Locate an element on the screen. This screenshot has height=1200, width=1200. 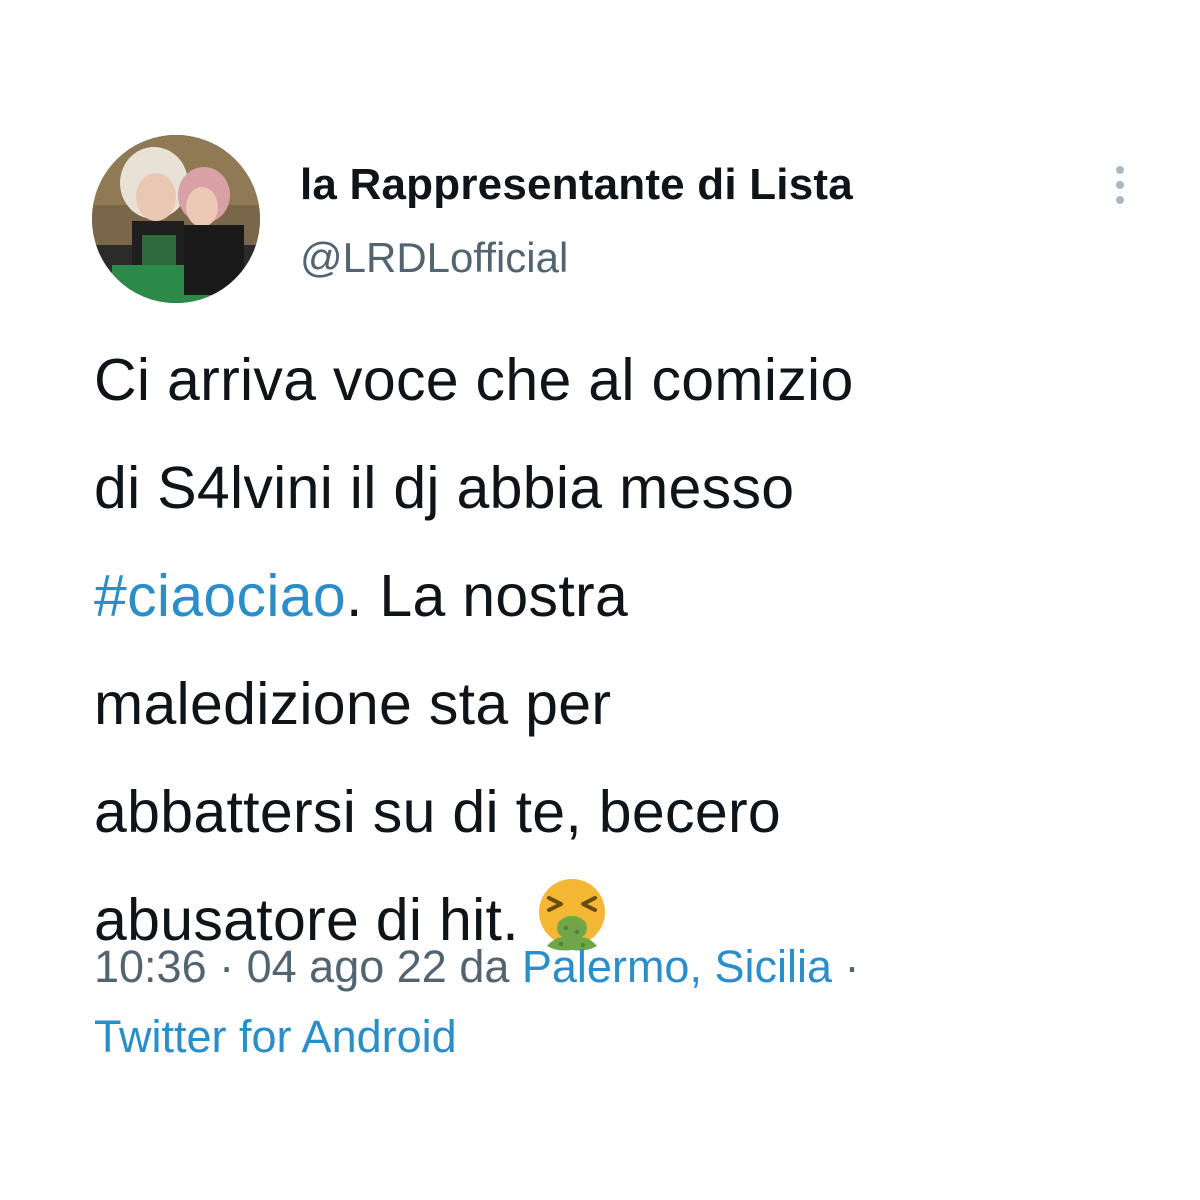
author-display-name: la Rappresentante di Lista is located at coordinates (576, 185).